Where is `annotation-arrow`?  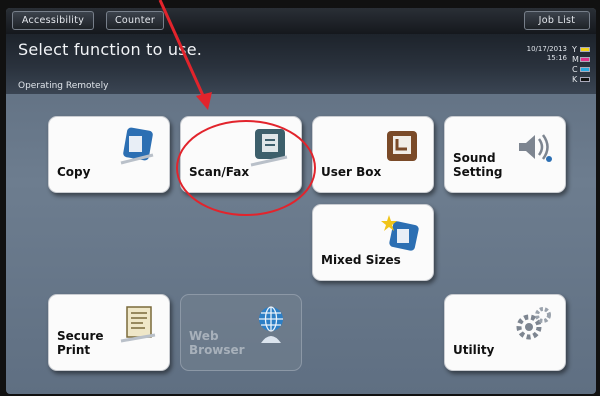 annotation-arrow is located at coordinates (185, 55).